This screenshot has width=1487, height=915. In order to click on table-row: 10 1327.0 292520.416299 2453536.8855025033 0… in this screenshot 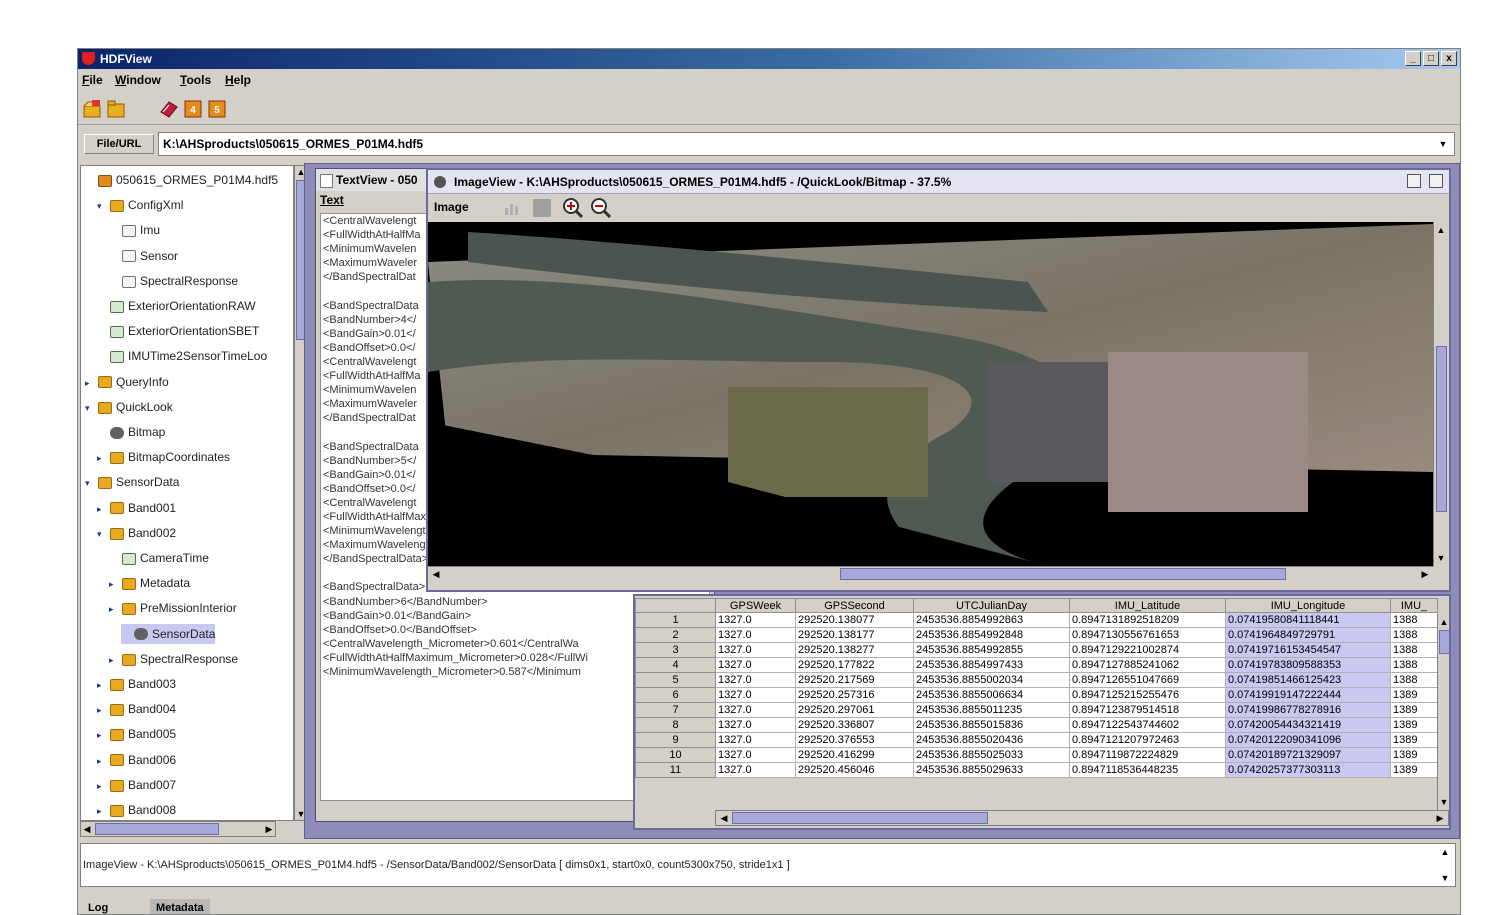, I will do `click(1036, 755)`.